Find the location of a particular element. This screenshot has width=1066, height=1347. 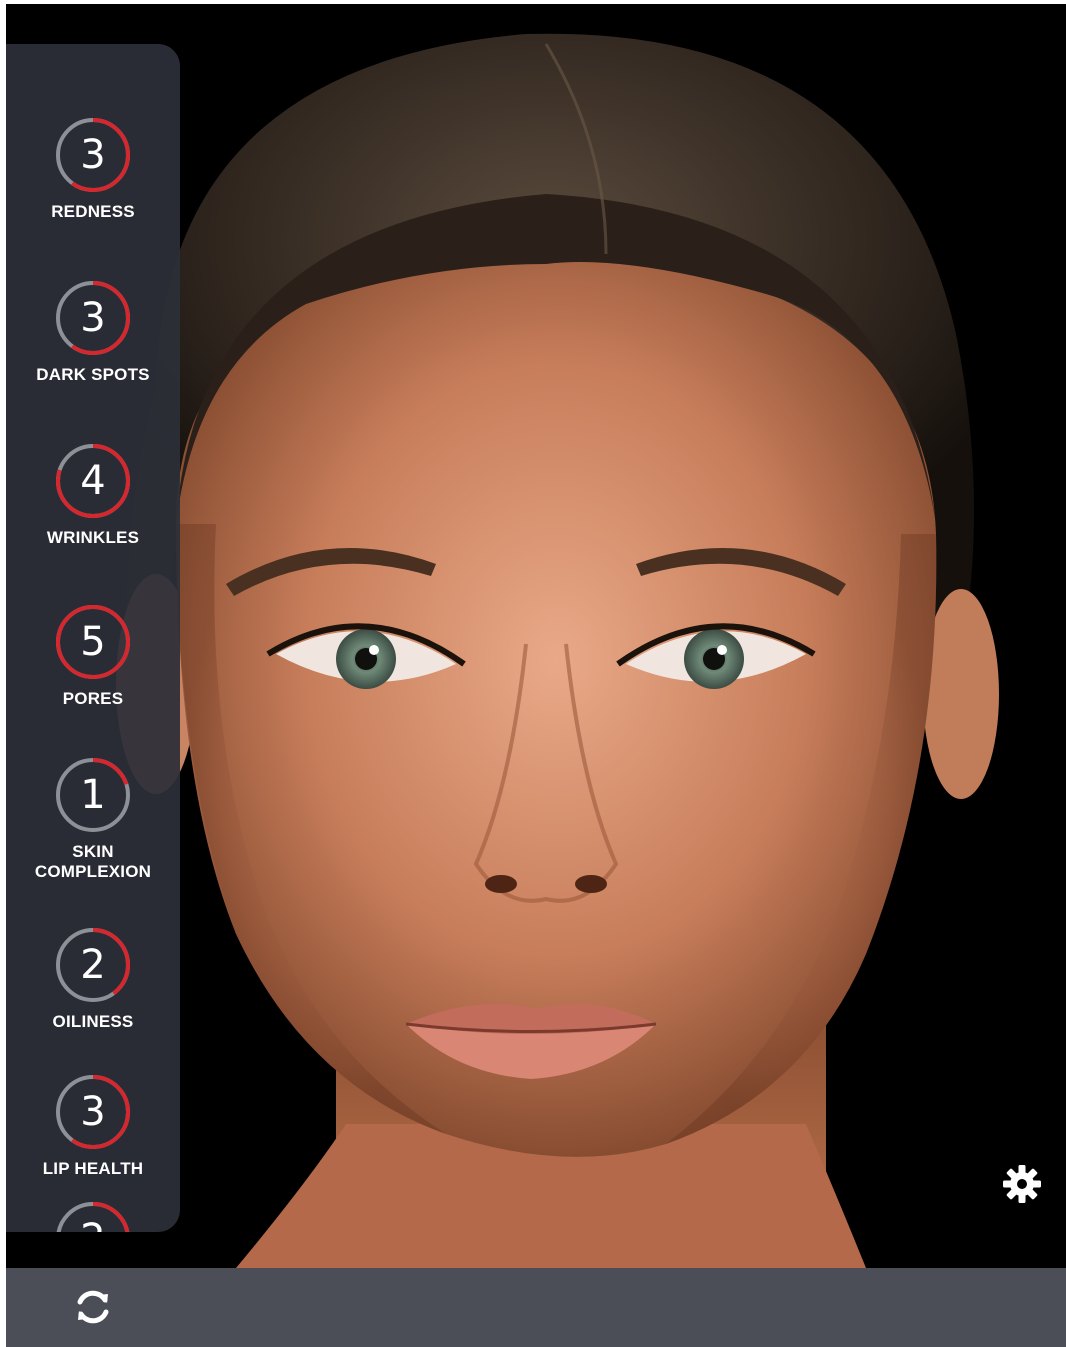

metric-oiliness: 2 OILINESS is located at coordinates (93, 979).